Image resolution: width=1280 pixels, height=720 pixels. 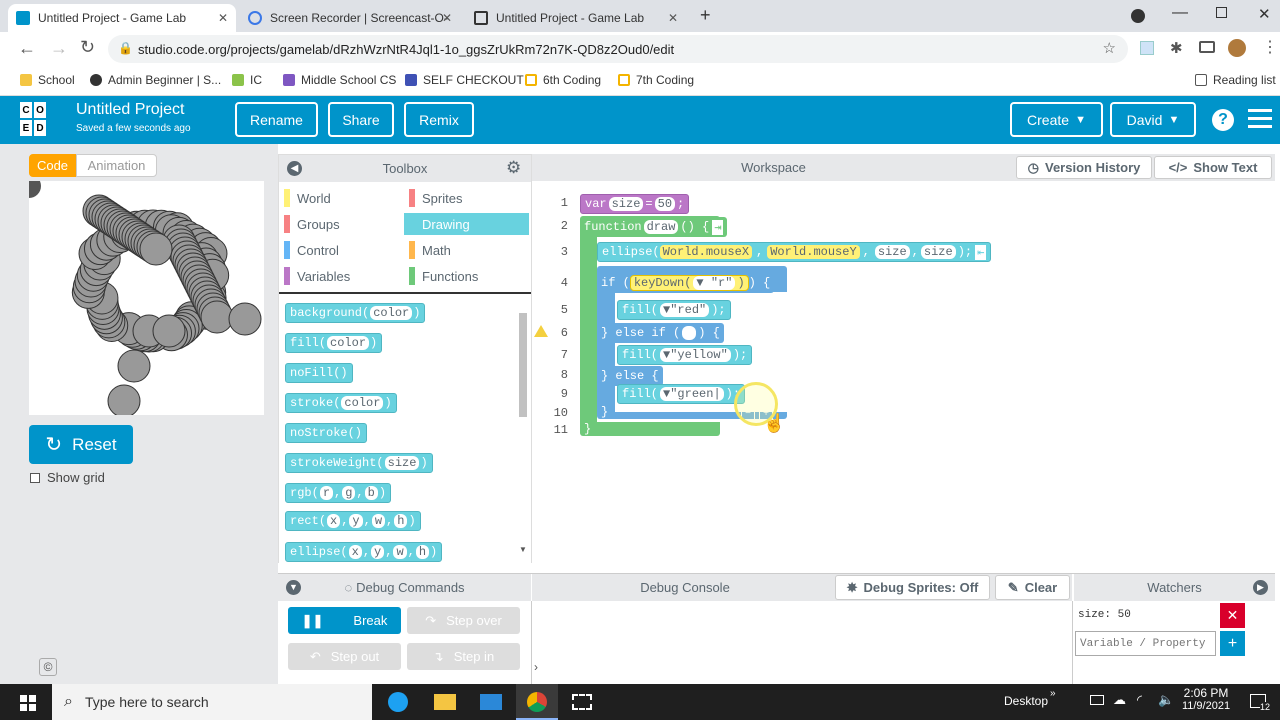 What do you see at coordinates (1221, 12) in the screenshot?
I see `maximize-icon` at bounding box center [1221, 12].